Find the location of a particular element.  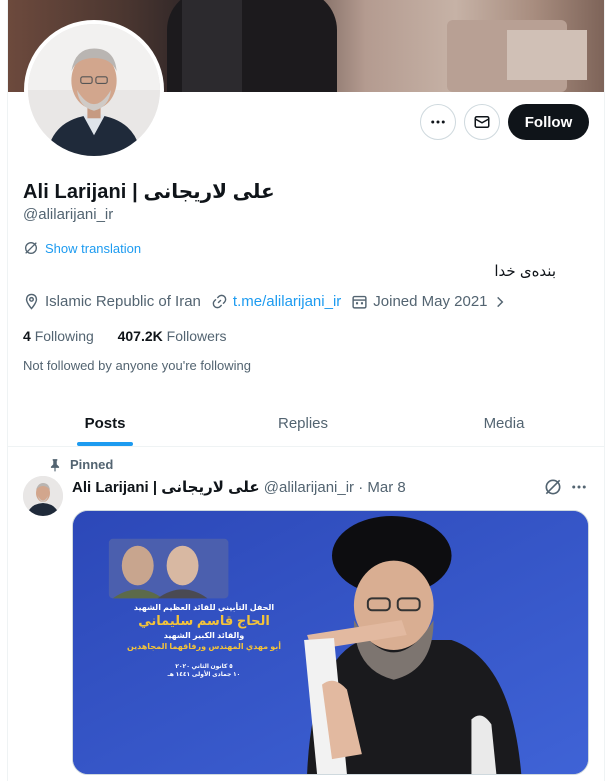

location-item: Islamic Republic of Iran is located at coordinates (112, 301).